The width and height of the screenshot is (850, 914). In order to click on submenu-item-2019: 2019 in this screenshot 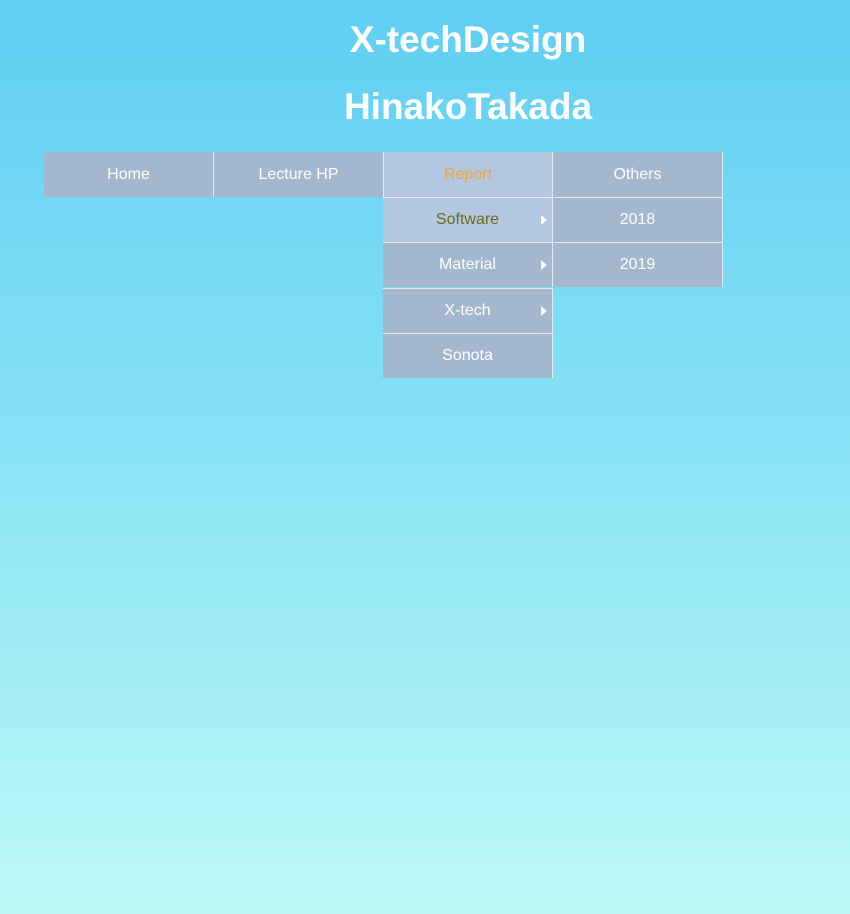, I will do `click(638, 264)`.